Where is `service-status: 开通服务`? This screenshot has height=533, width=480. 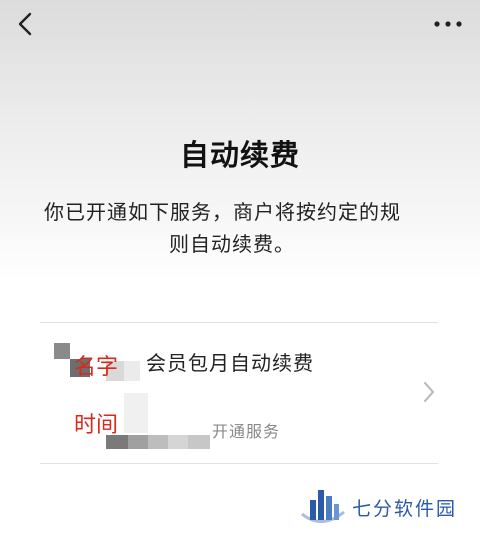
service-status: 开通服务 is located at coordinates (246, 431).